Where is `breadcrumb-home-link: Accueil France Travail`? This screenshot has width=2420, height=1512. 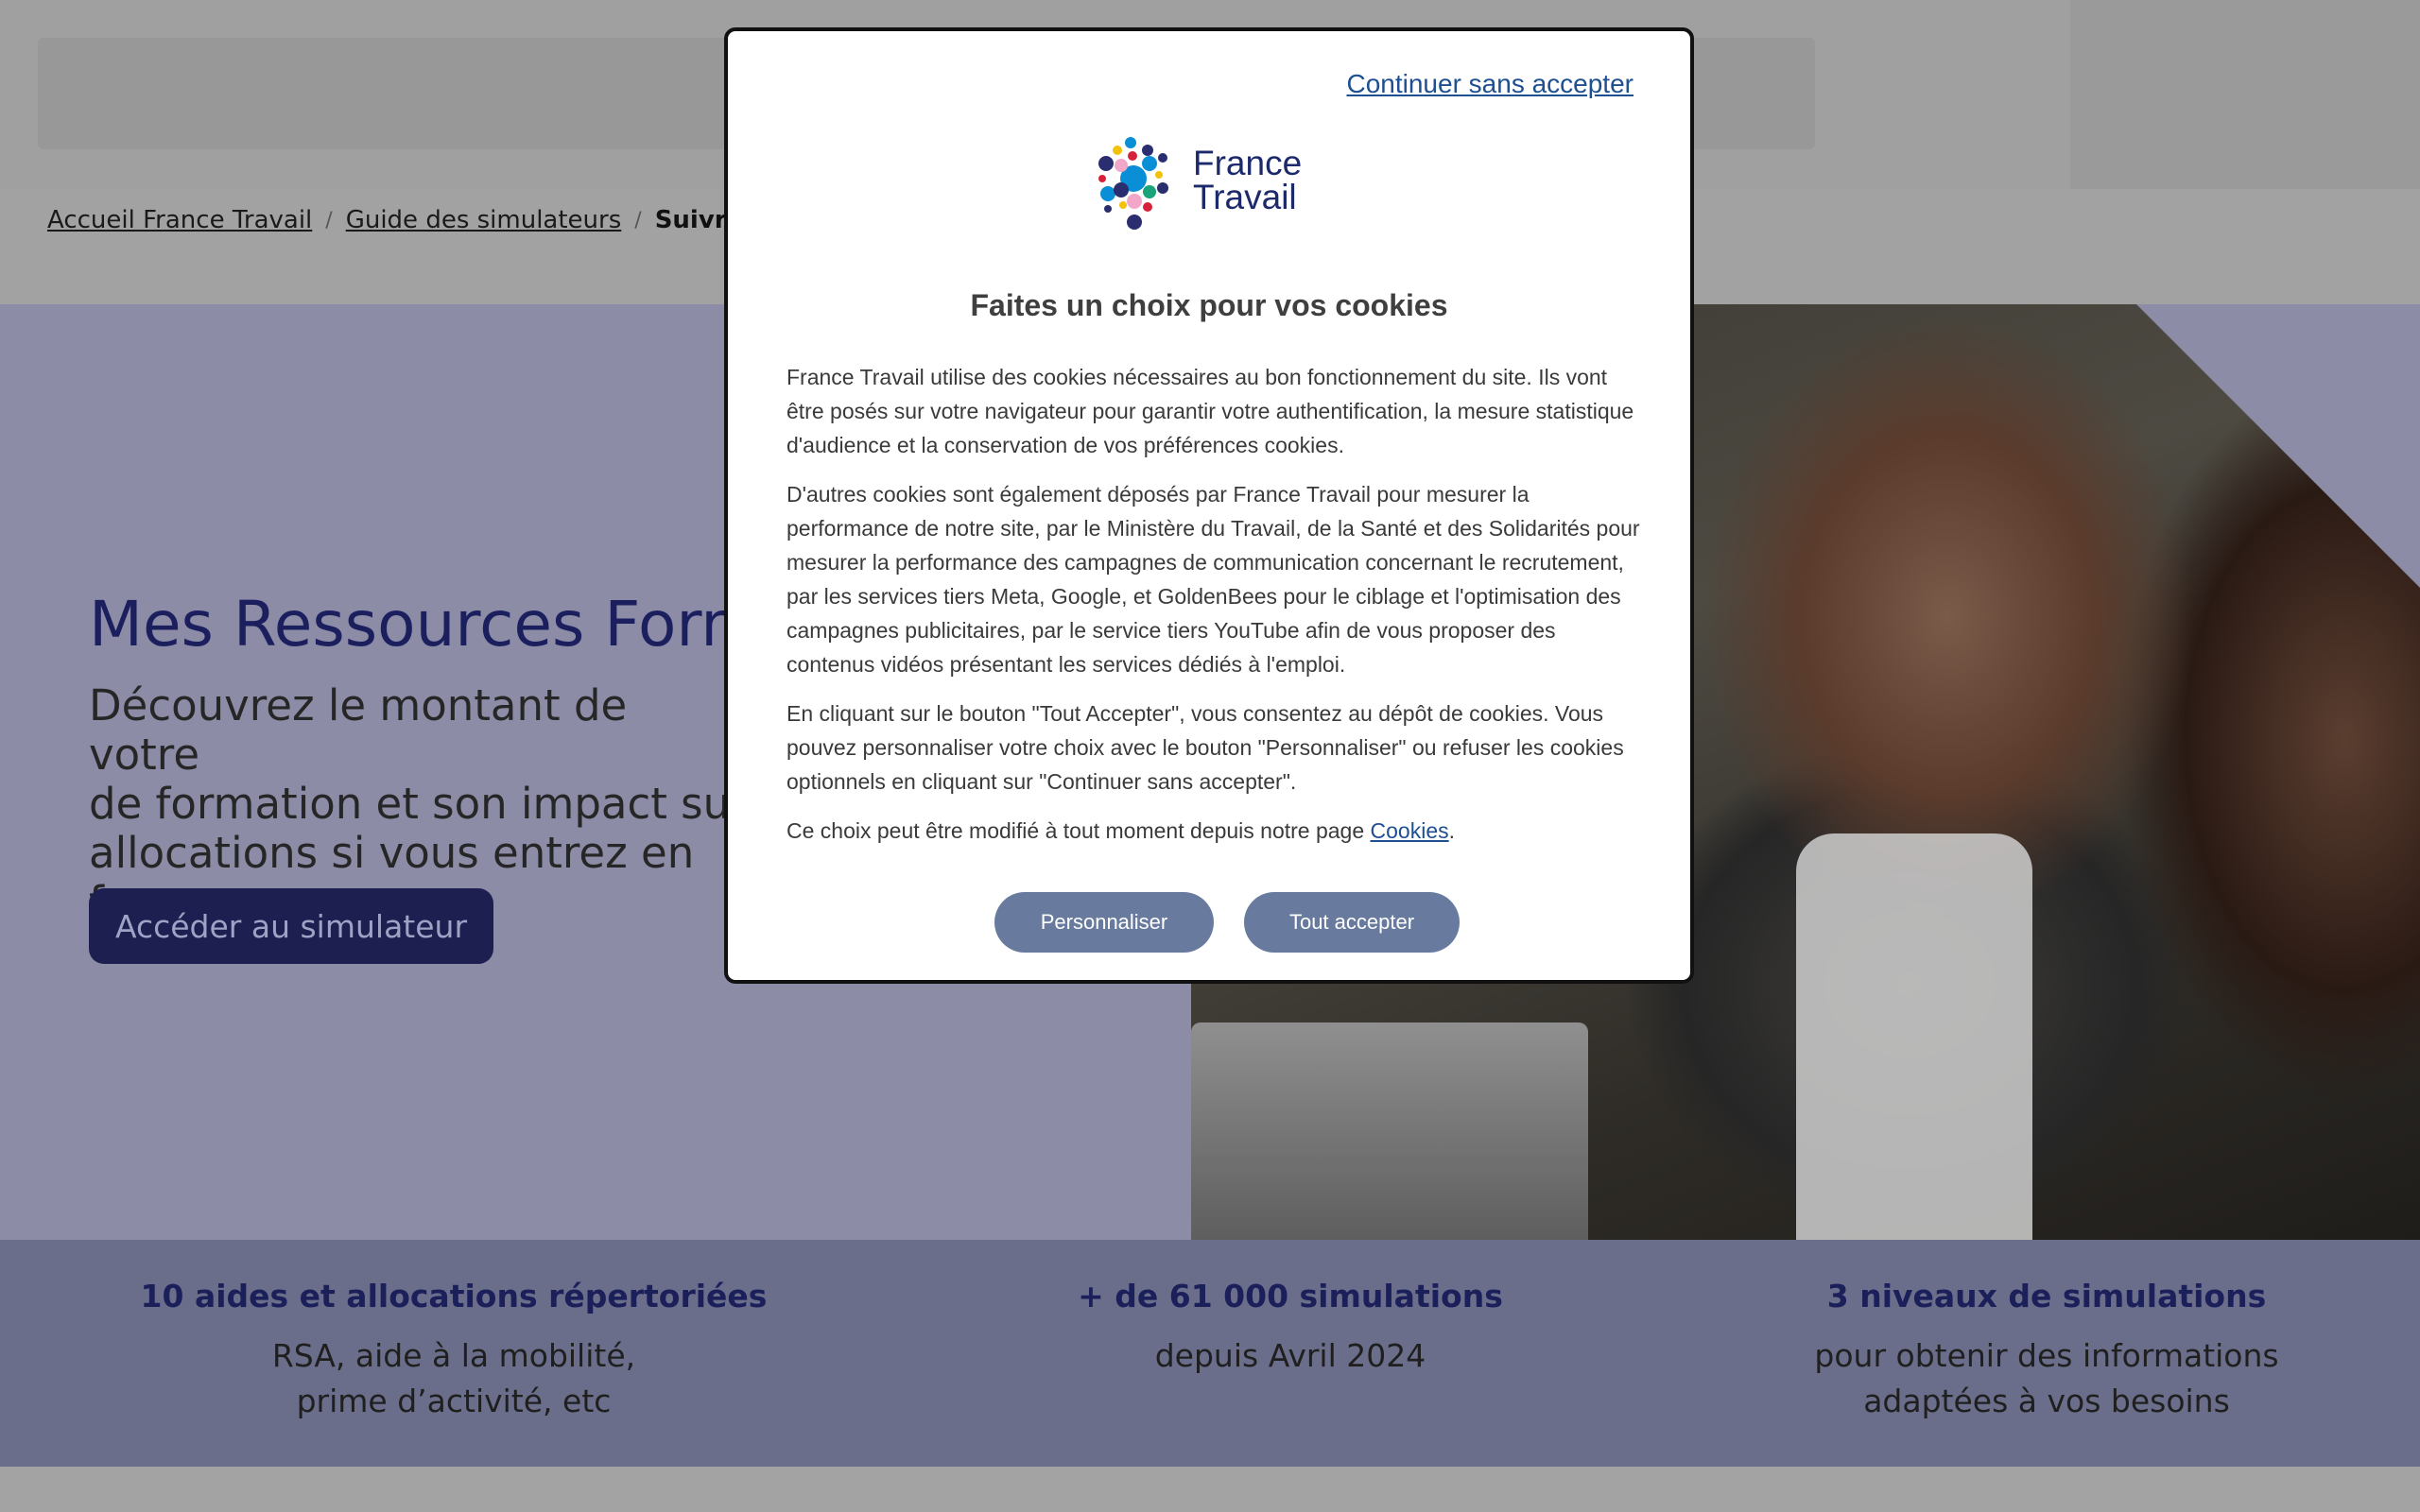 breadcrumb-home-link: Accueil France Travail is located at coordinates (179, 220).